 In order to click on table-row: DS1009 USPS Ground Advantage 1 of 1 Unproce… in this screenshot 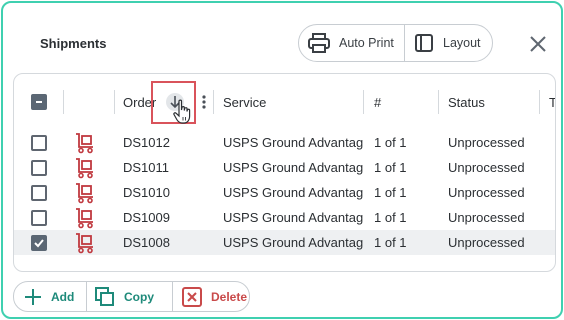, I will do `click(284, 217)`.